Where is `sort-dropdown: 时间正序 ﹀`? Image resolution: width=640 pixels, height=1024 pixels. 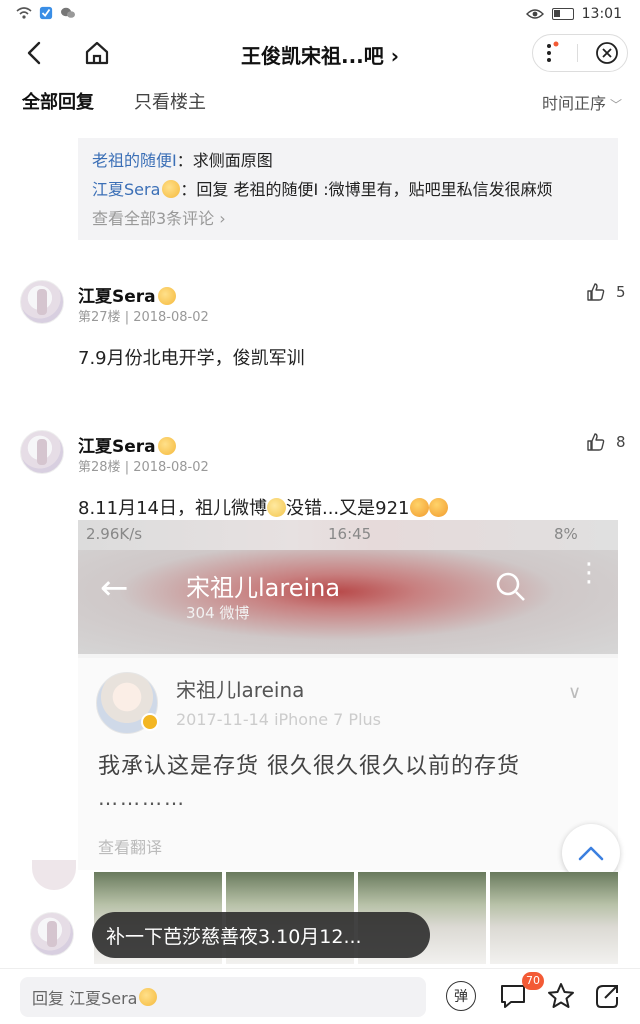
sort-dropdown: 时间正序 ﹀ is located at coordinates (582, 102).